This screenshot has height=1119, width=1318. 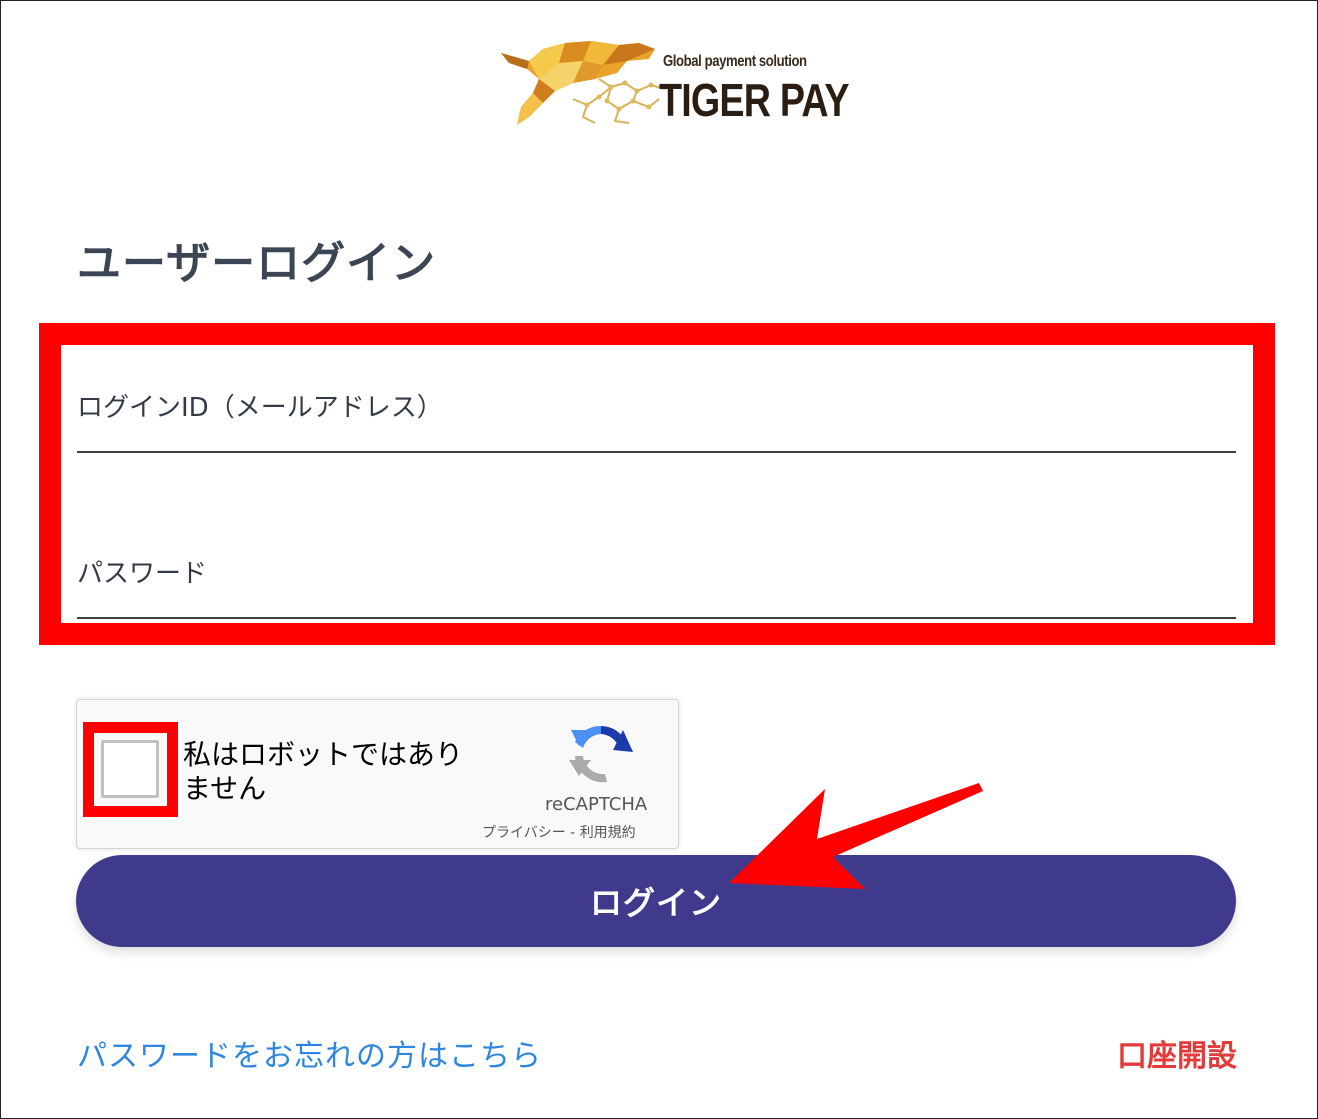 I want to click on red-arrow-annotation, so click(x=856, y=836).